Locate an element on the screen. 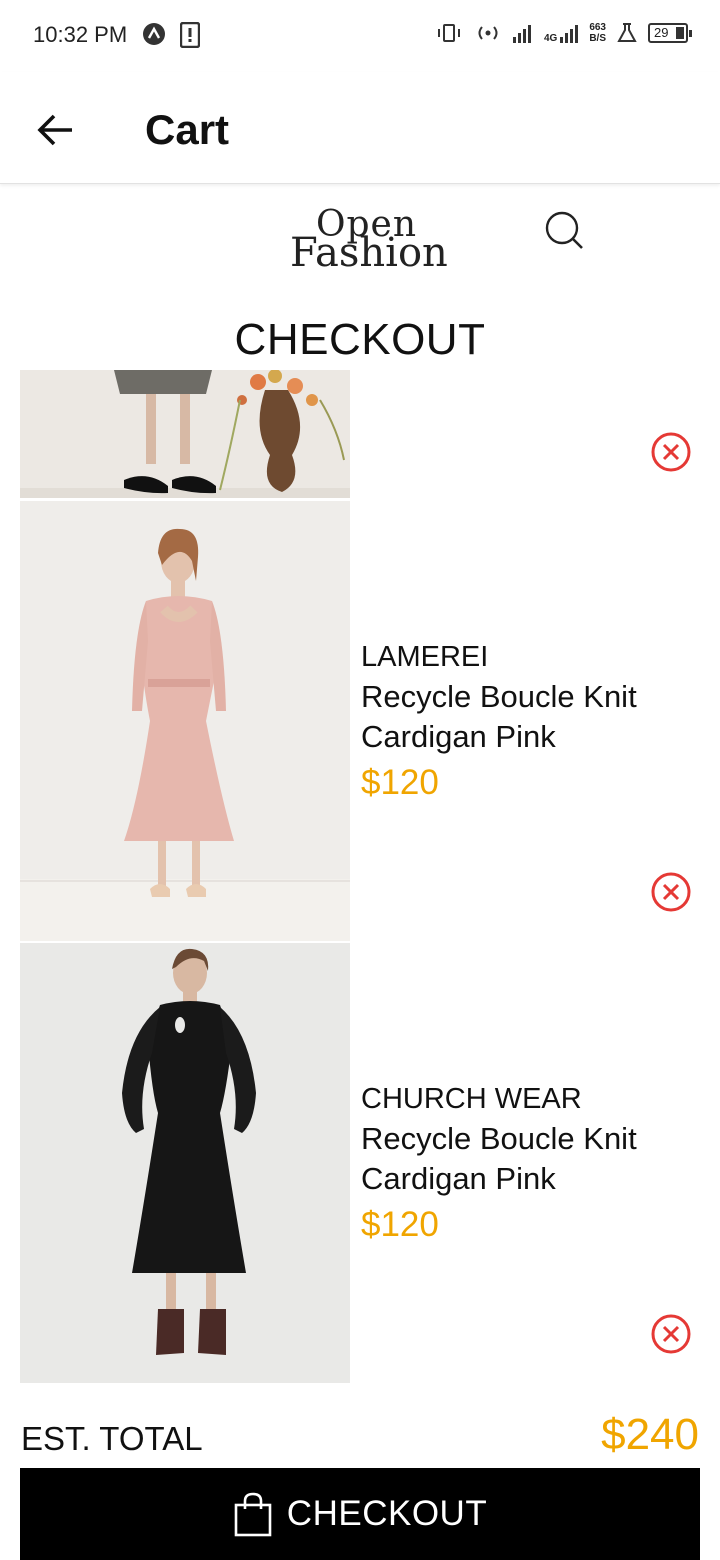 This screenshot has height=1560, width=720. battery-level: 29 is located at coordinates (661, 32).